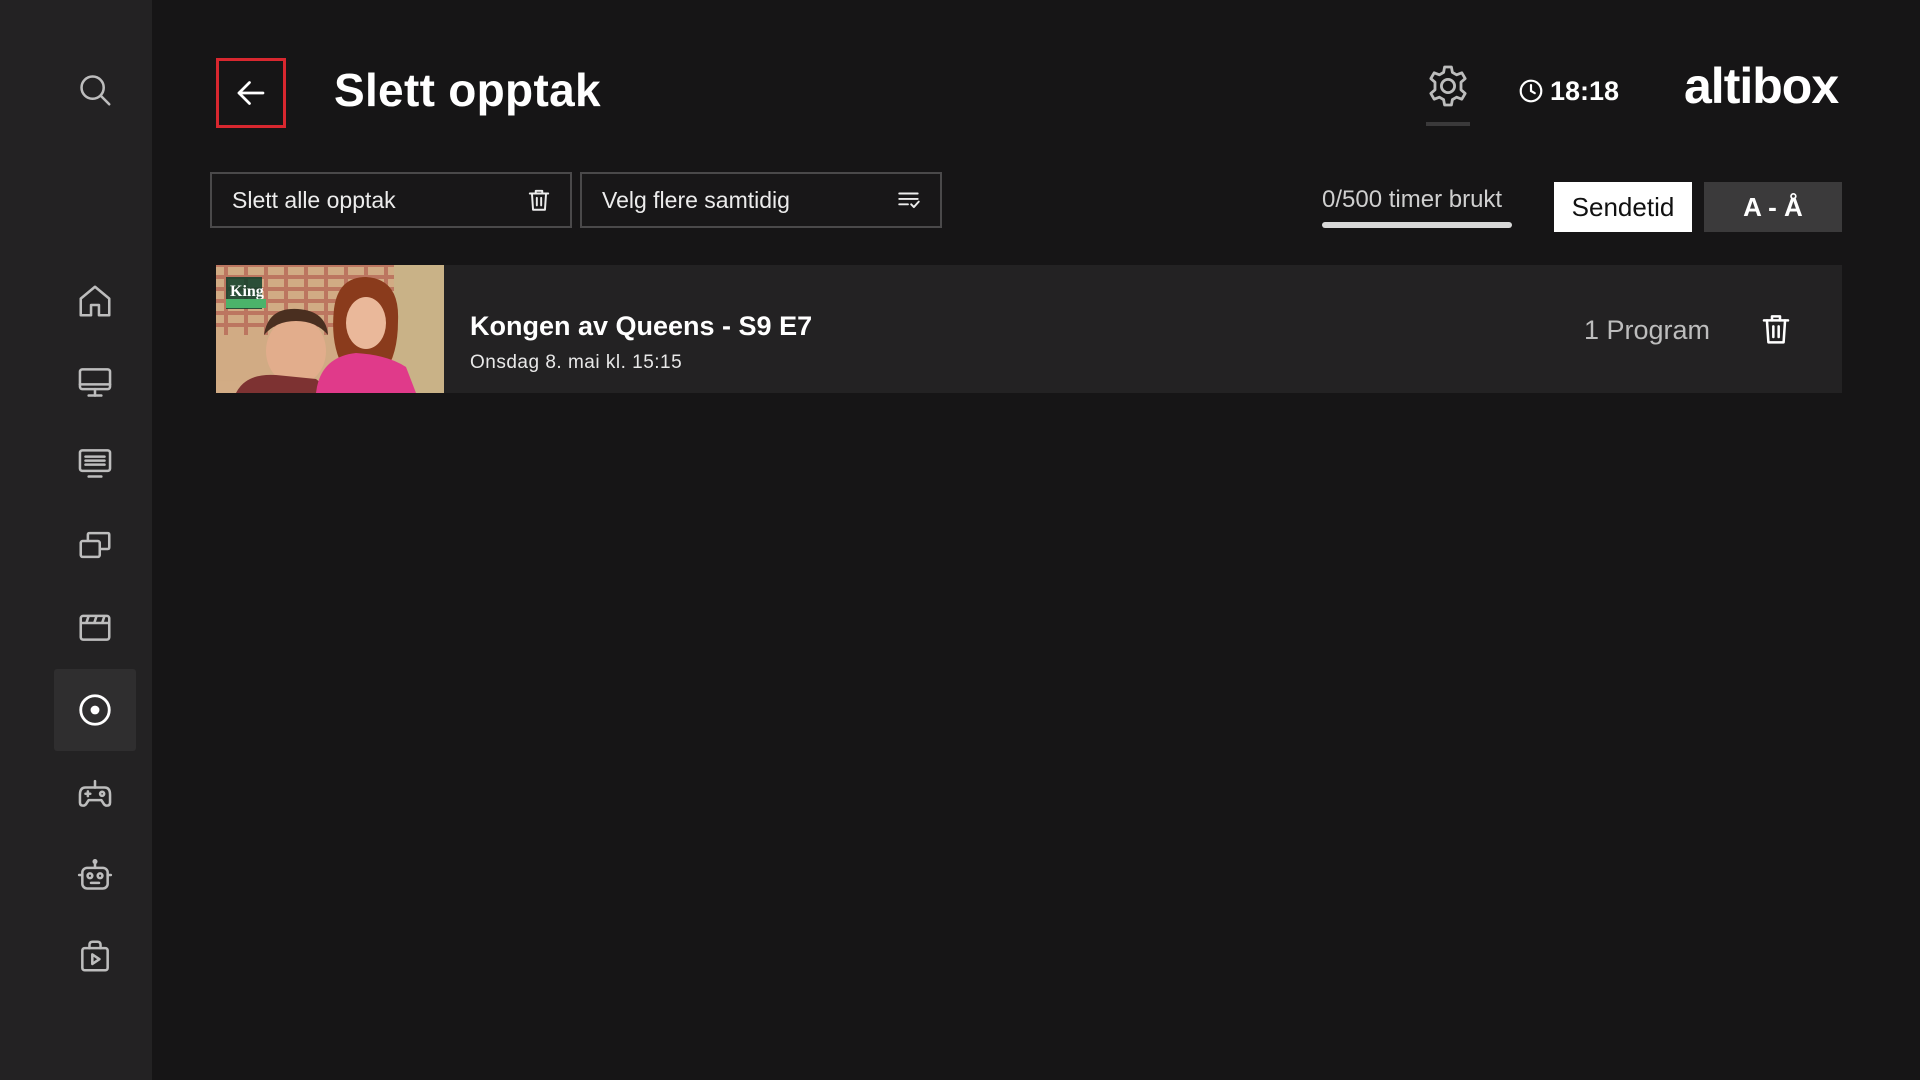  What do you see at coordinates (641, 326) in the screenshot?
I see `recording-title: Kongen av Queens - S9 E7` at bounding box center [641, 326].